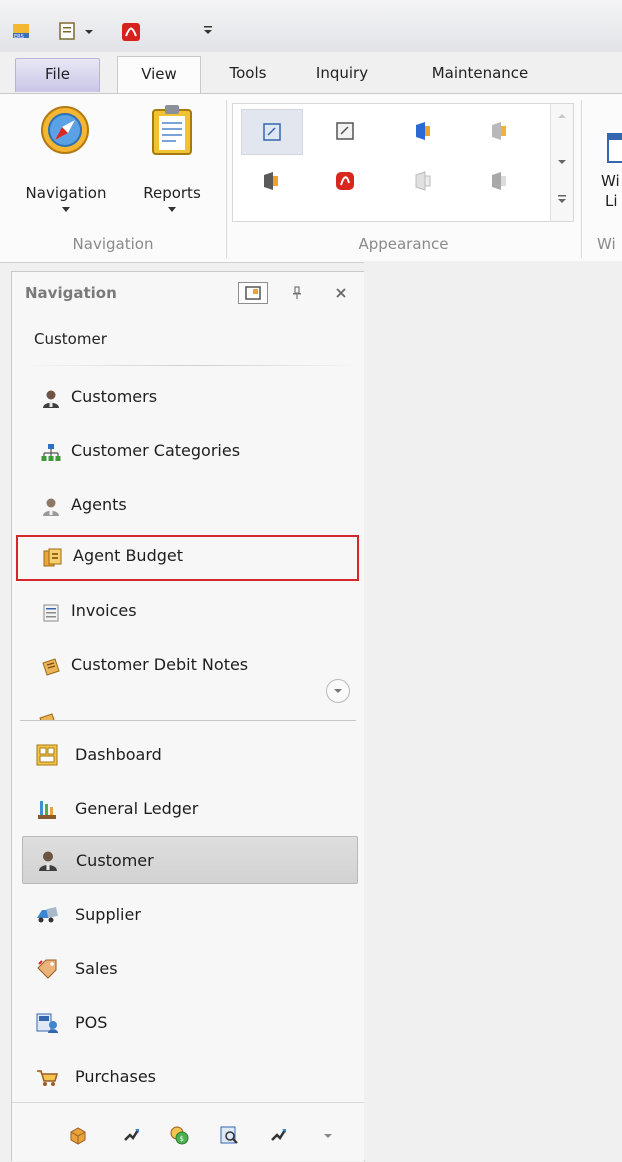 This screenshot has width=622, height=1162. I want to click on svg-text: ERS, so click(19, 37).